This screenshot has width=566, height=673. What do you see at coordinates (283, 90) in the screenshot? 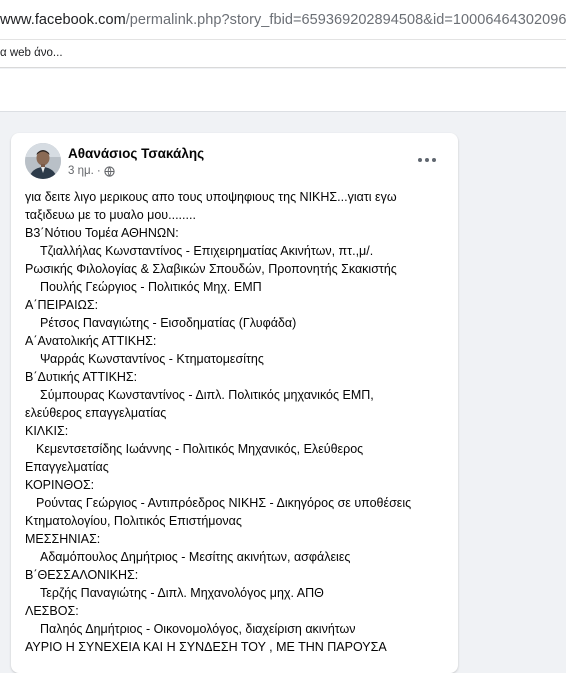
I see `facebook-header-bar` at bounding box center [283, 90].